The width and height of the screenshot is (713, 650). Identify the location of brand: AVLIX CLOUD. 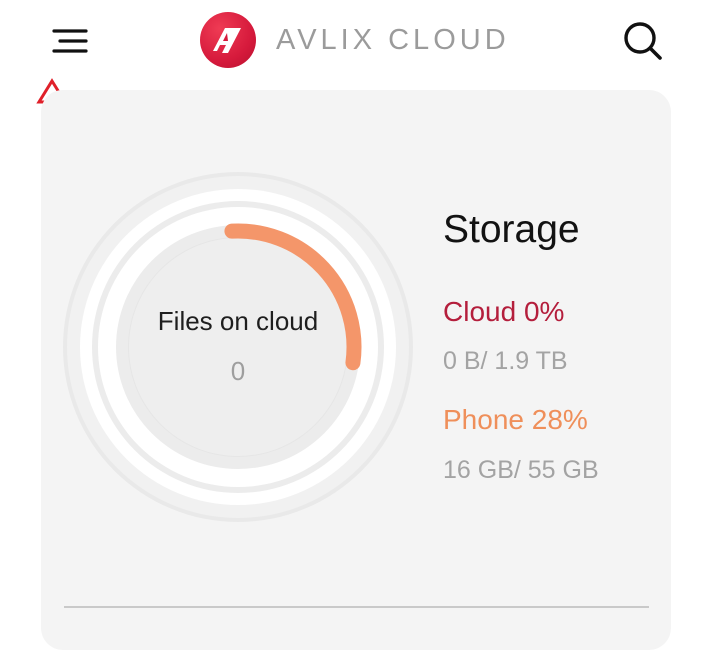
(355, 40).